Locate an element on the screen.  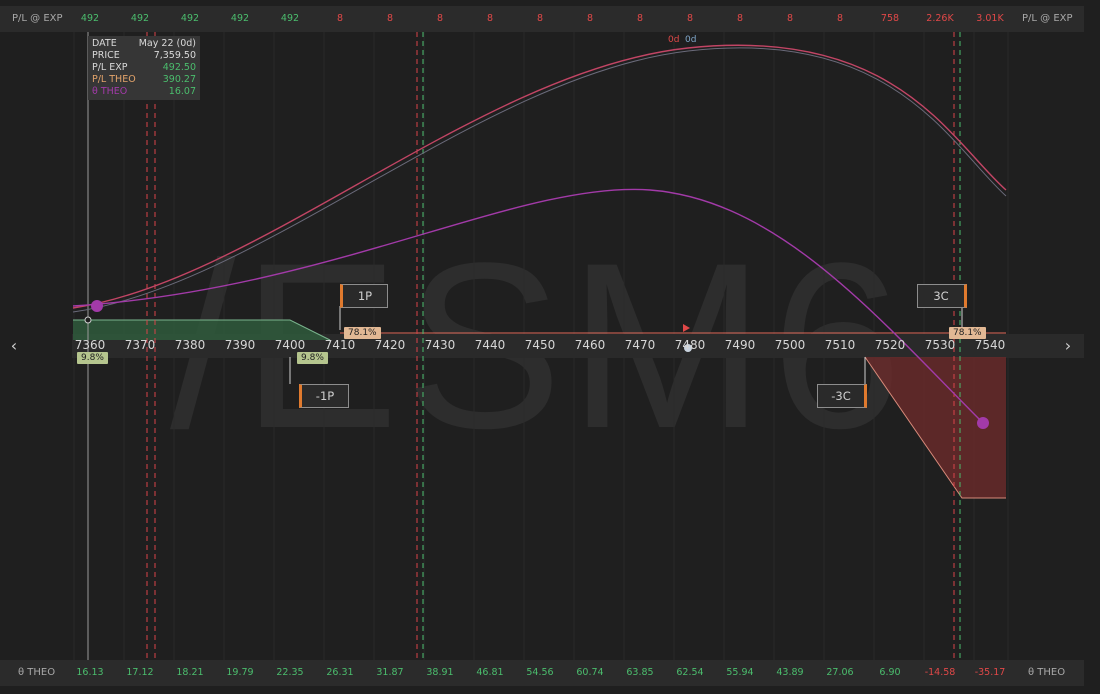
theta-cell: 60.74 is located at coordinates (590, 672).